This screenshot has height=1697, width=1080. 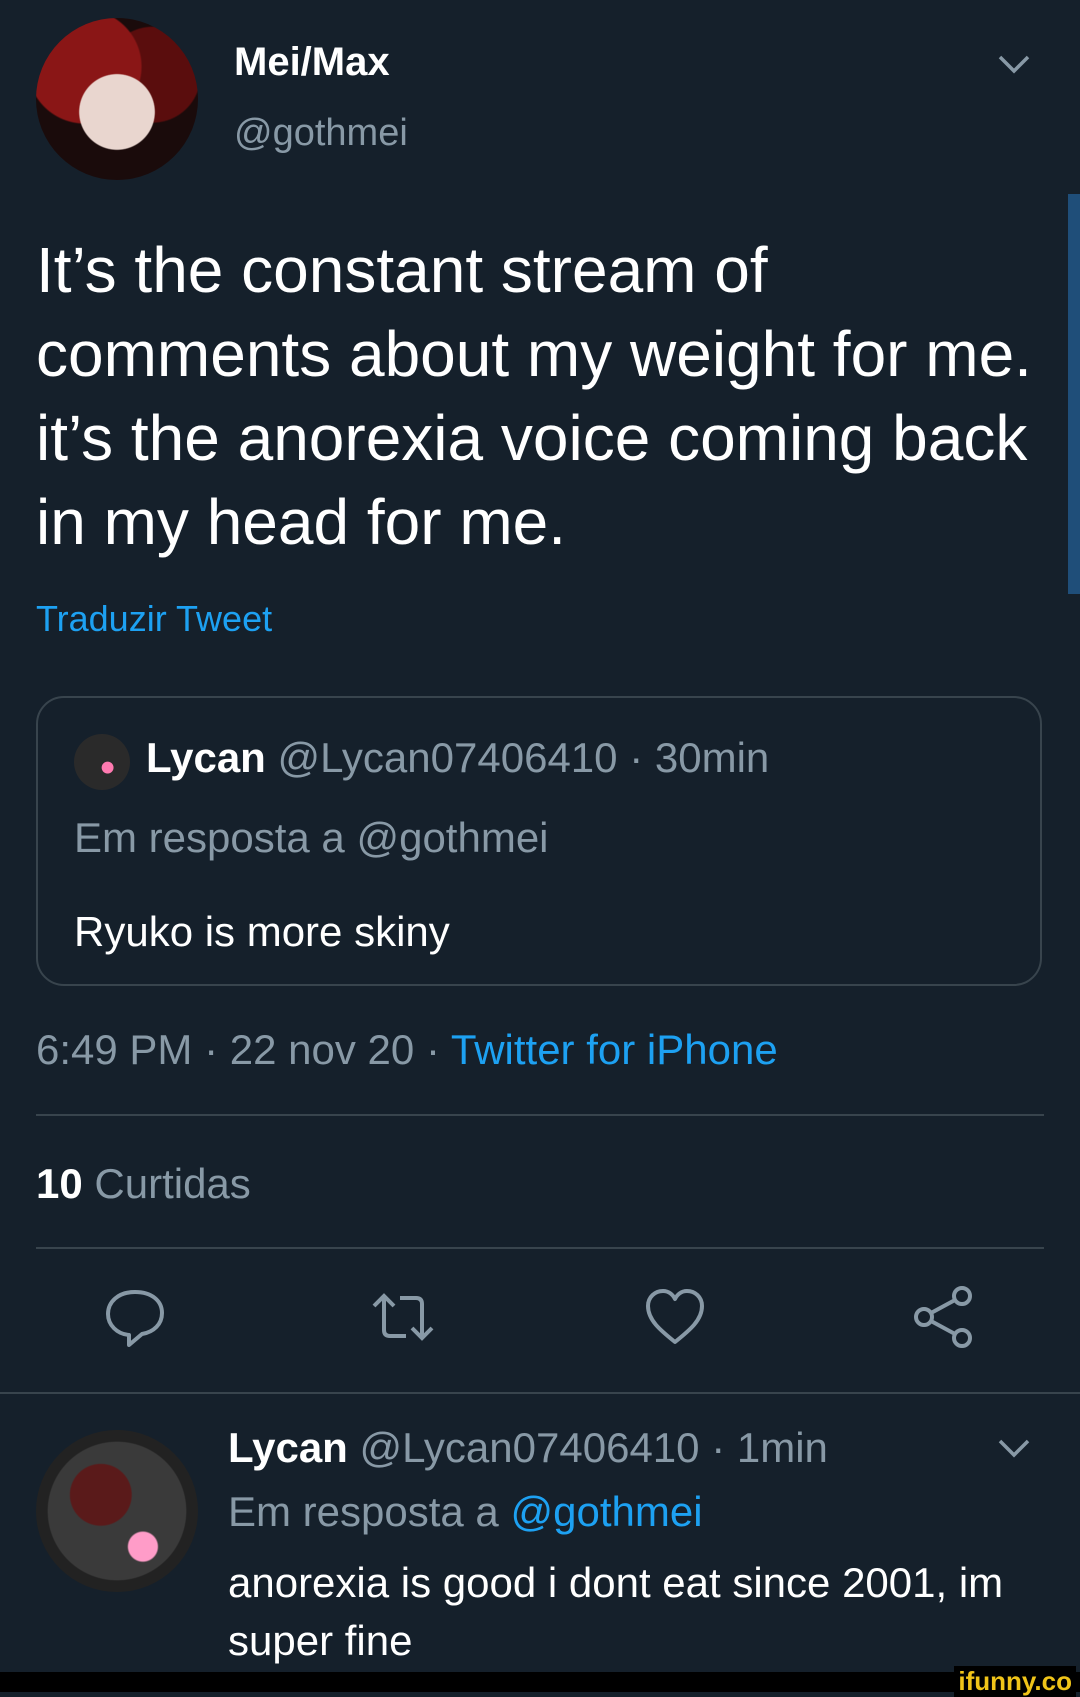 I want to click on reply-name: Lycan, so click(x=288, y=1447).